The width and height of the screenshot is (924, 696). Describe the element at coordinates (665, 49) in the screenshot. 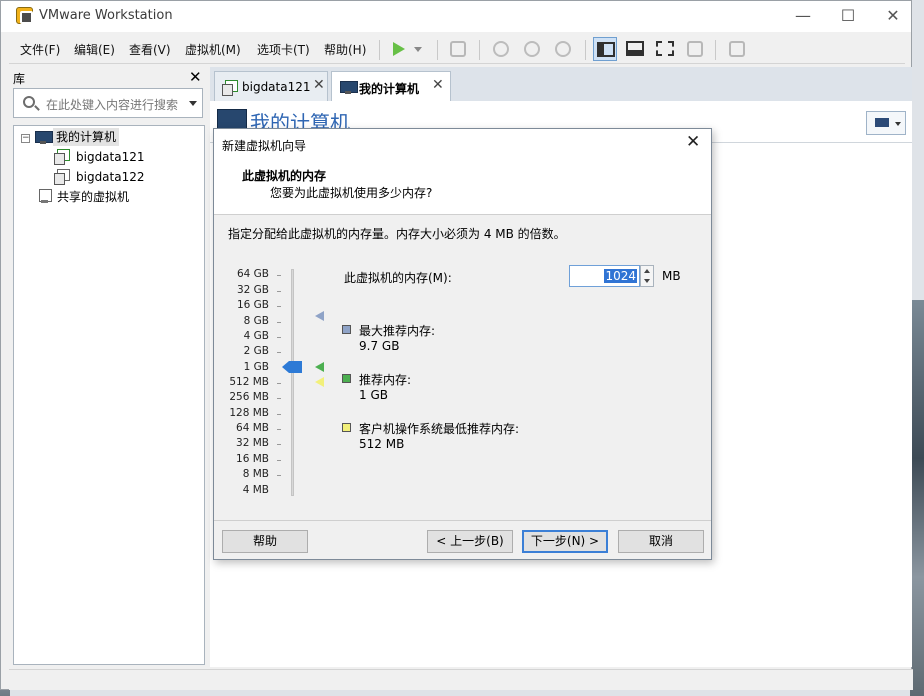

I see `full-screen-button` at that location.